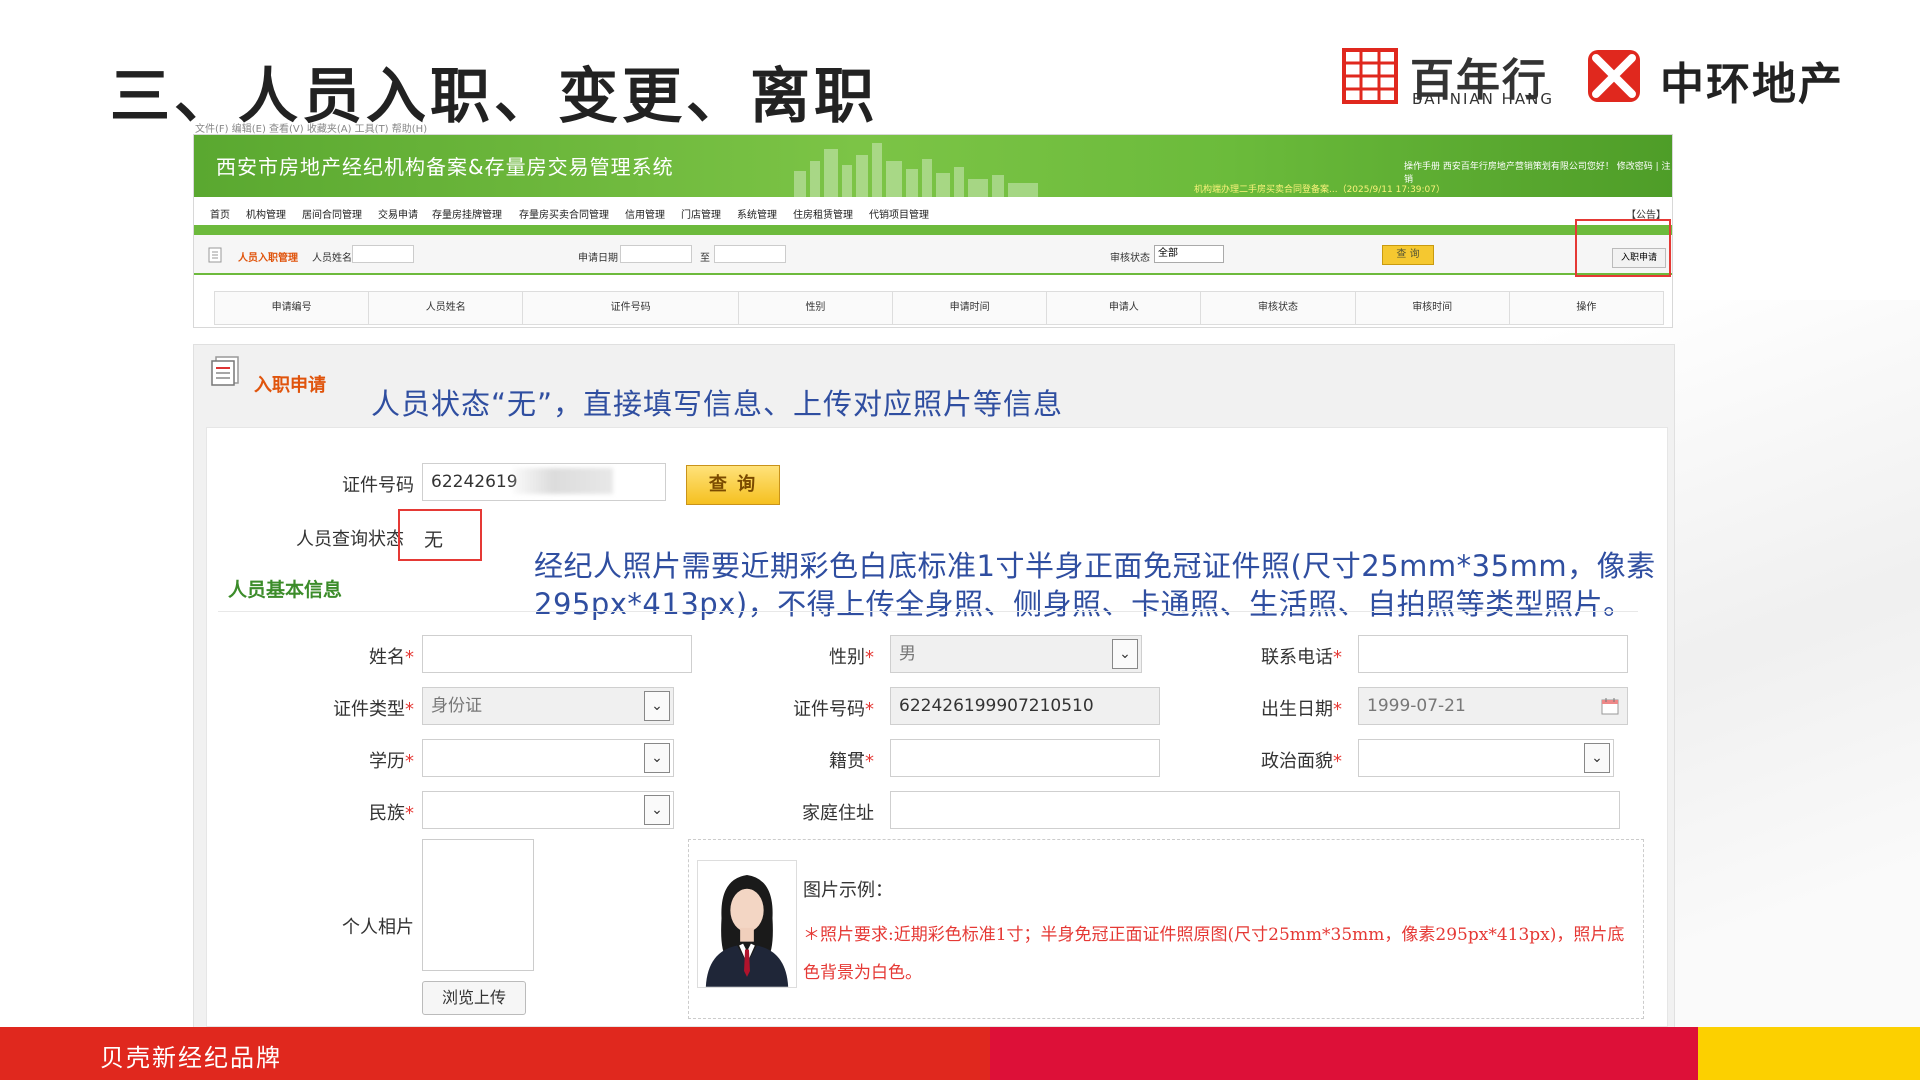 The height and width of the screenshot is (1080, 1920). I want to click on filter-date-start-input, so click(656, 254).